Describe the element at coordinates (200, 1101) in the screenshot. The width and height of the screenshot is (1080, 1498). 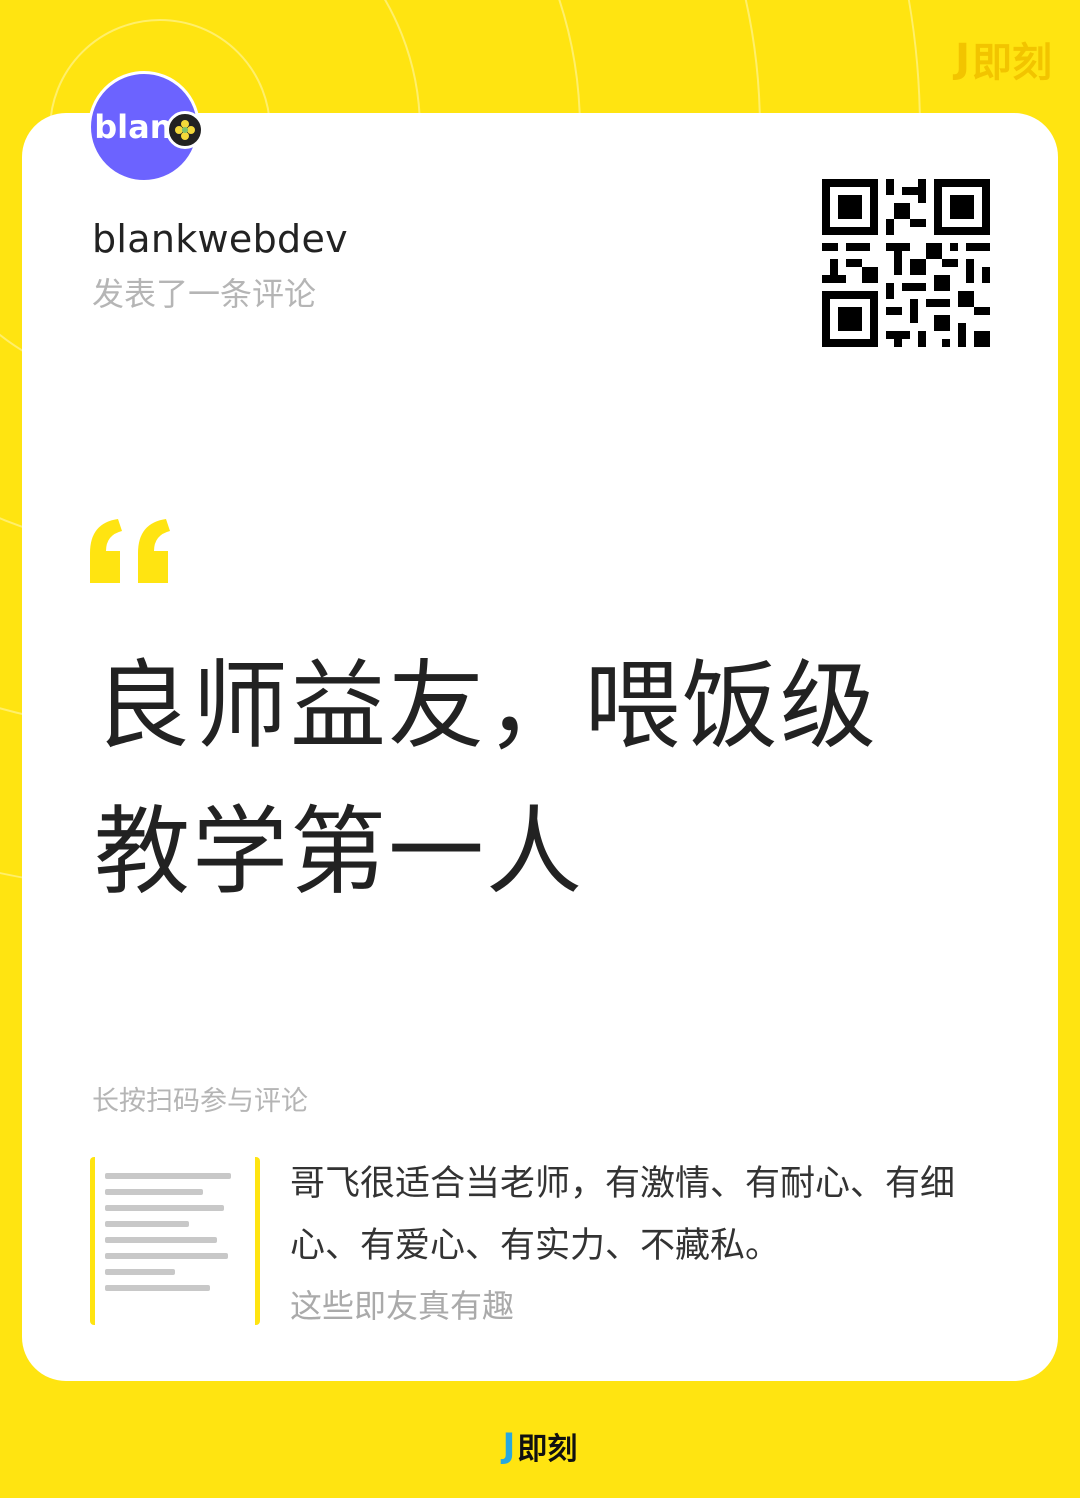
I see `scan-hint: 长按扫码参与评论` at that location.